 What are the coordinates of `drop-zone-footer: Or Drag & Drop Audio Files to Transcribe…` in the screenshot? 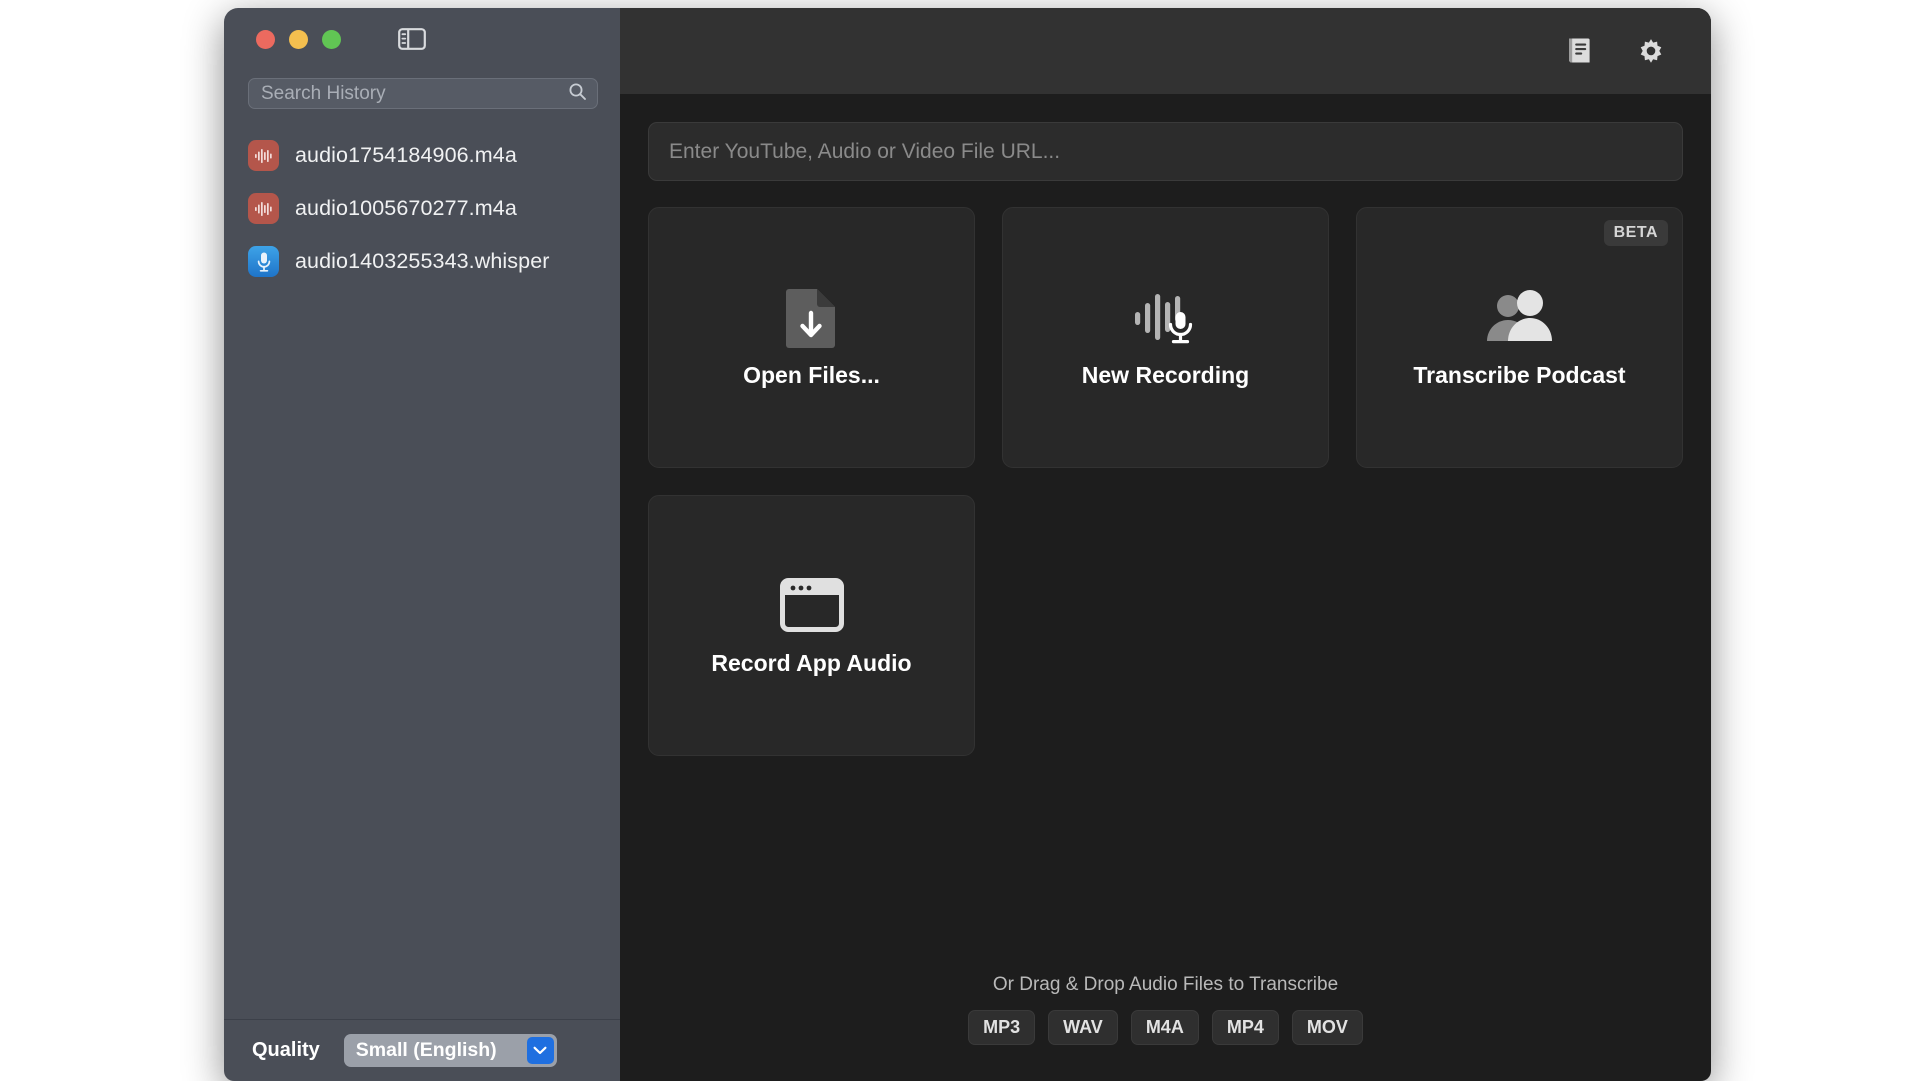 It's located at (1165, 1027).